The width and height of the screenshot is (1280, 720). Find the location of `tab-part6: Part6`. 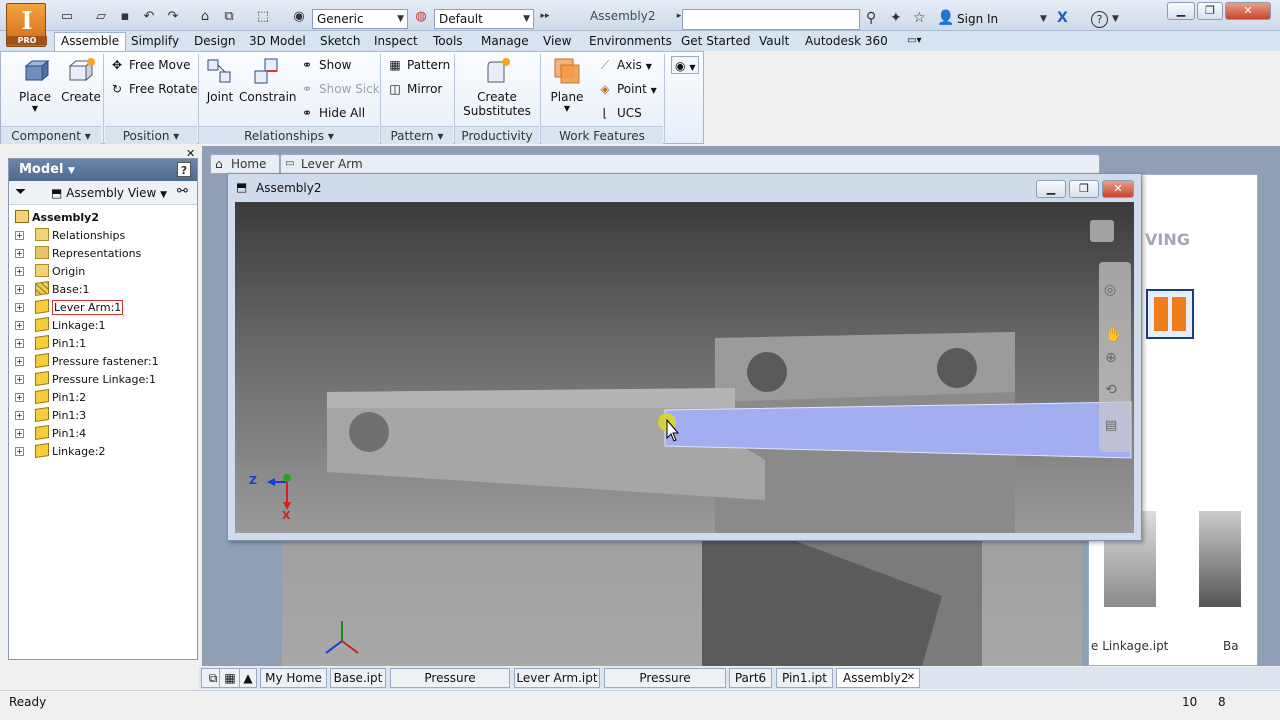

tab-part6: Part6 is located at coordinates (750, 678).